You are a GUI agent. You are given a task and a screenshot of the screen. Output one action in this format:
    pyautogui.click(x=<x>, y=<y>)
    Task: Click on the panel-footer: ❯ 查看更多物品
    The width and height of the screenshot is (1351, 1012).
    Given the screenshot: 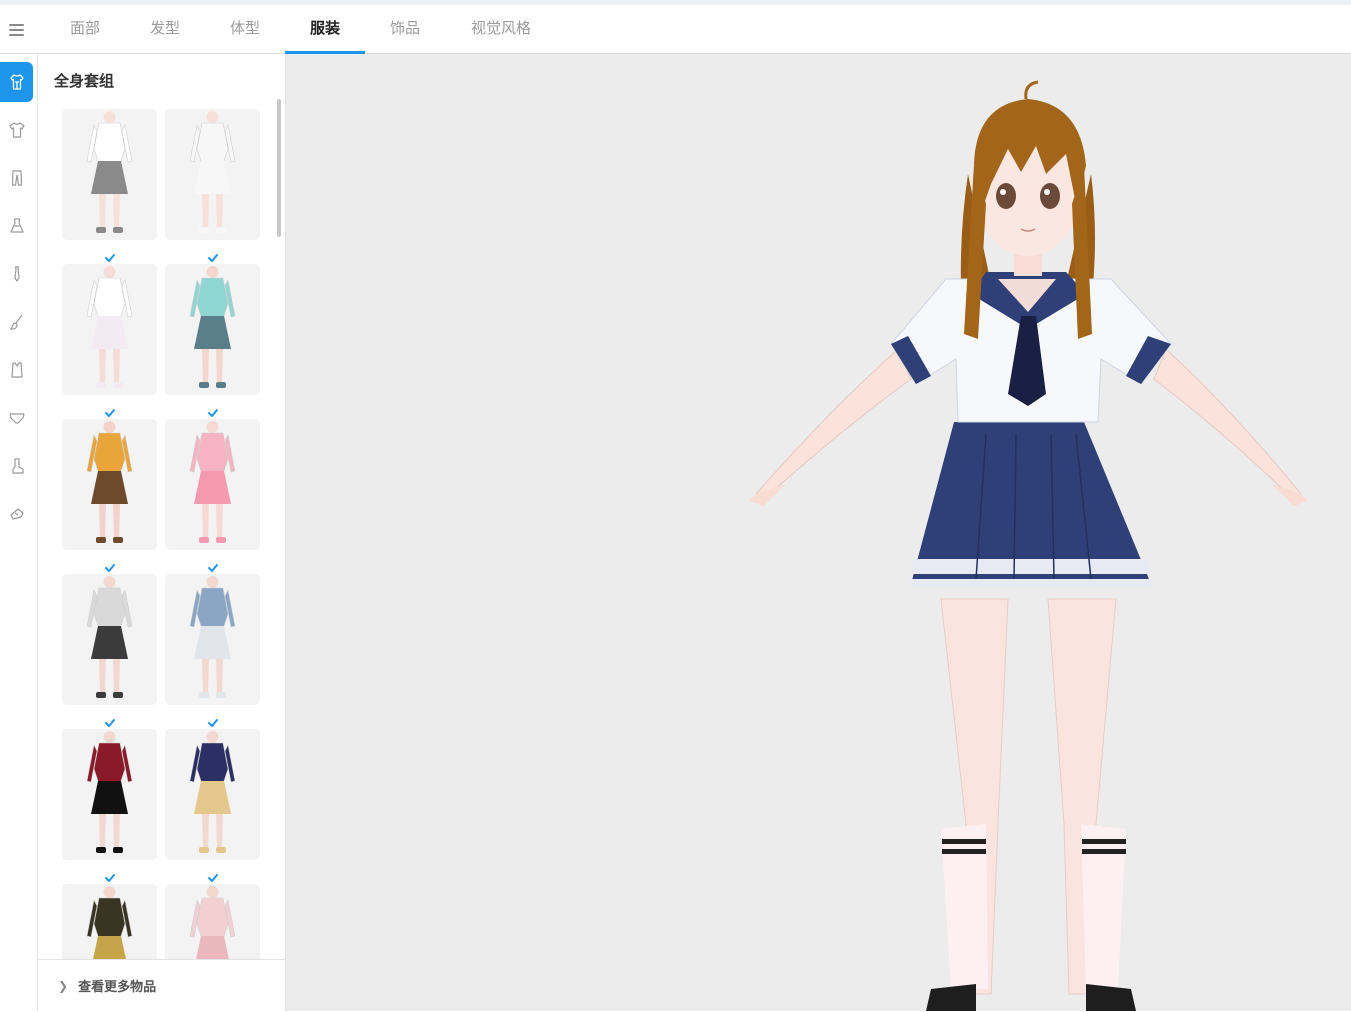 What is the action you would take?
    pyautogui.click(x=161, y=985)
    